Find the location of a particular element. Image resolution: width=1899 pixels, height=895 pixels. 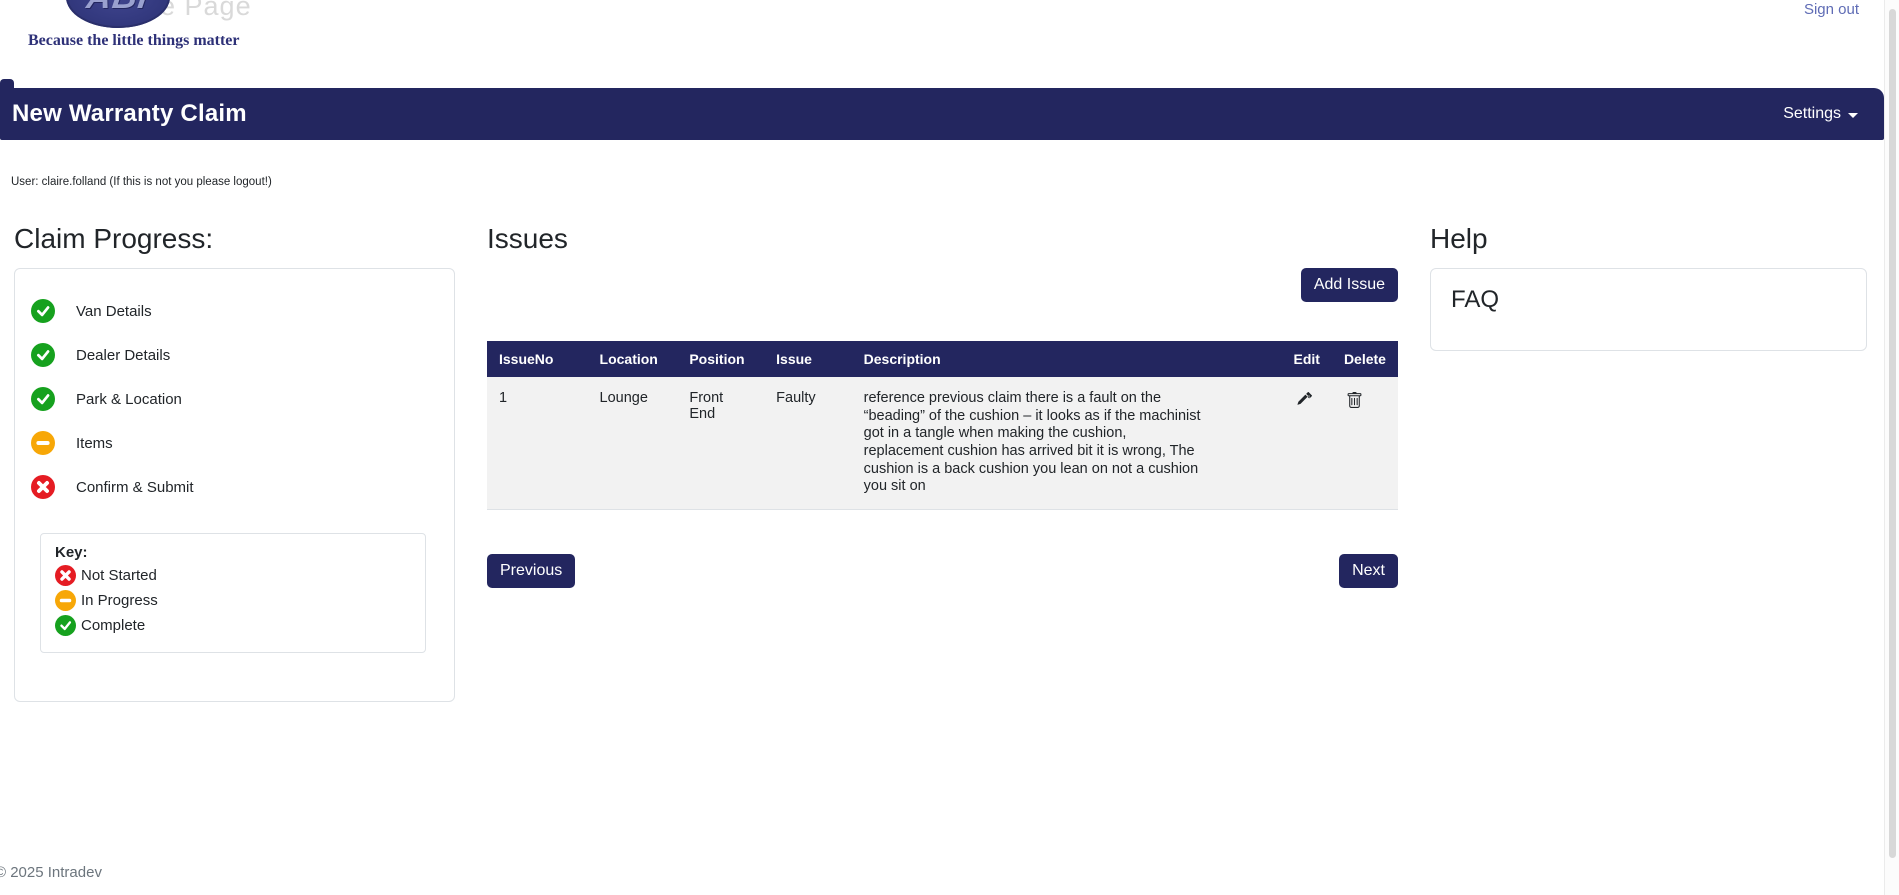

copyright-text: © 2025 Intradev is located at coordinates (51, 872).